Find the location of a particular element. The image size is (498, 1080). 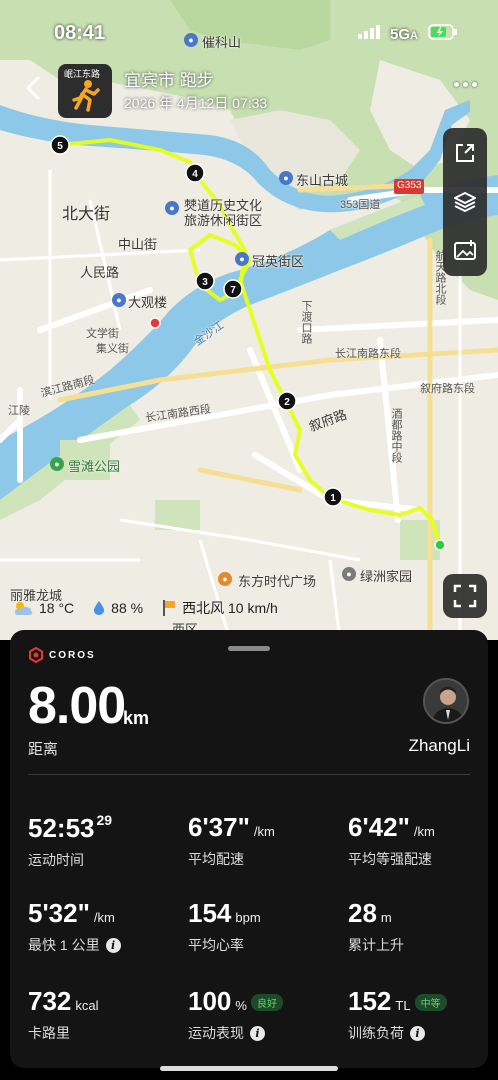

stat-performance: 100% 良好 运动表现 i is located at coordinates (235, 1014).